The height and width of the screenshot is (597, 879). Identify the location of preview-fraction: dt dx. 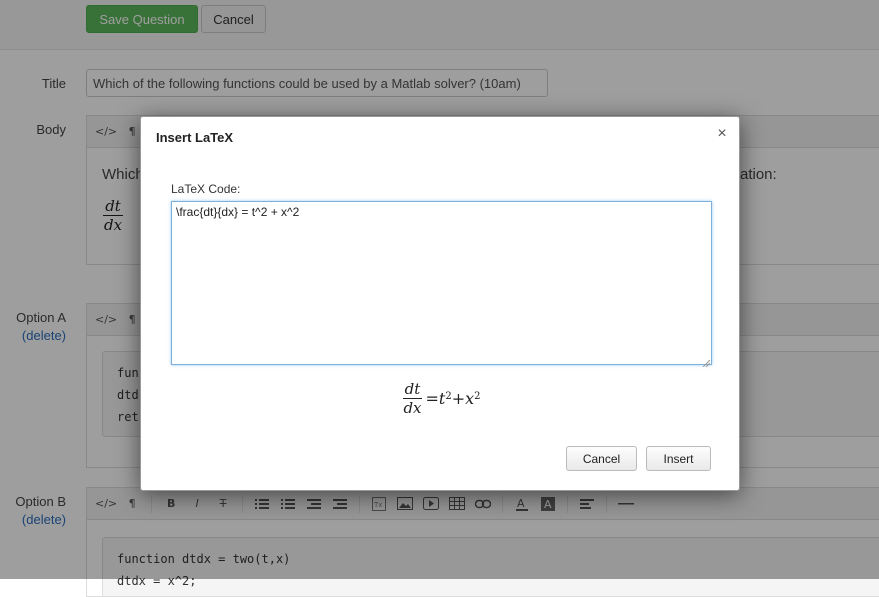
(412, 398).